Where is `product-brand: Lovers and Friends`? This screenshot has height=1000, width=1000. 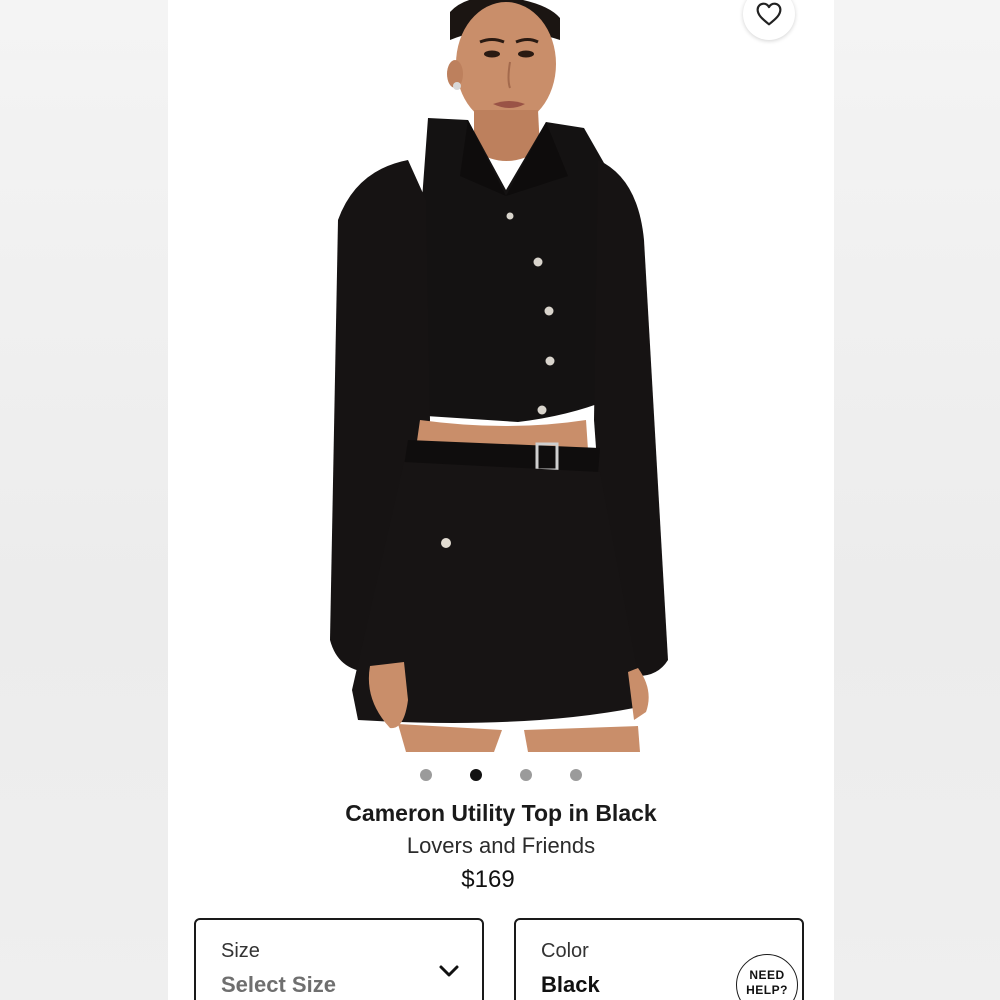
product-brand: Lovers and Friends is located at coordinates (501, 846).